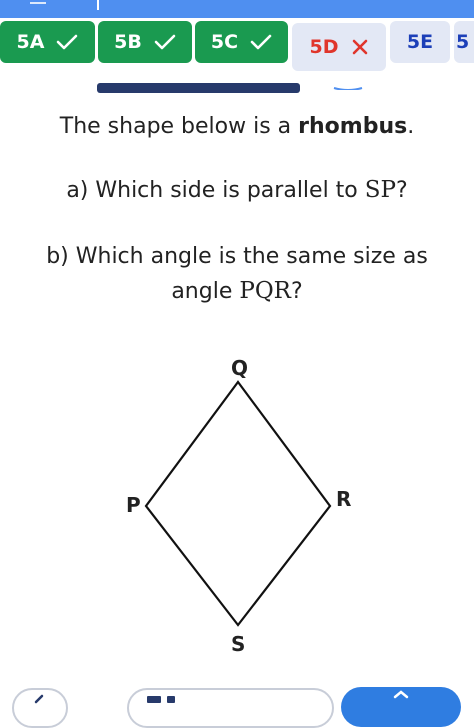 This screenshot has width=474, height=728. What do you see at coordinates (133, 505) in the screenshot?
I see `vertex-label-p: P` at bounding box center [133, 505].